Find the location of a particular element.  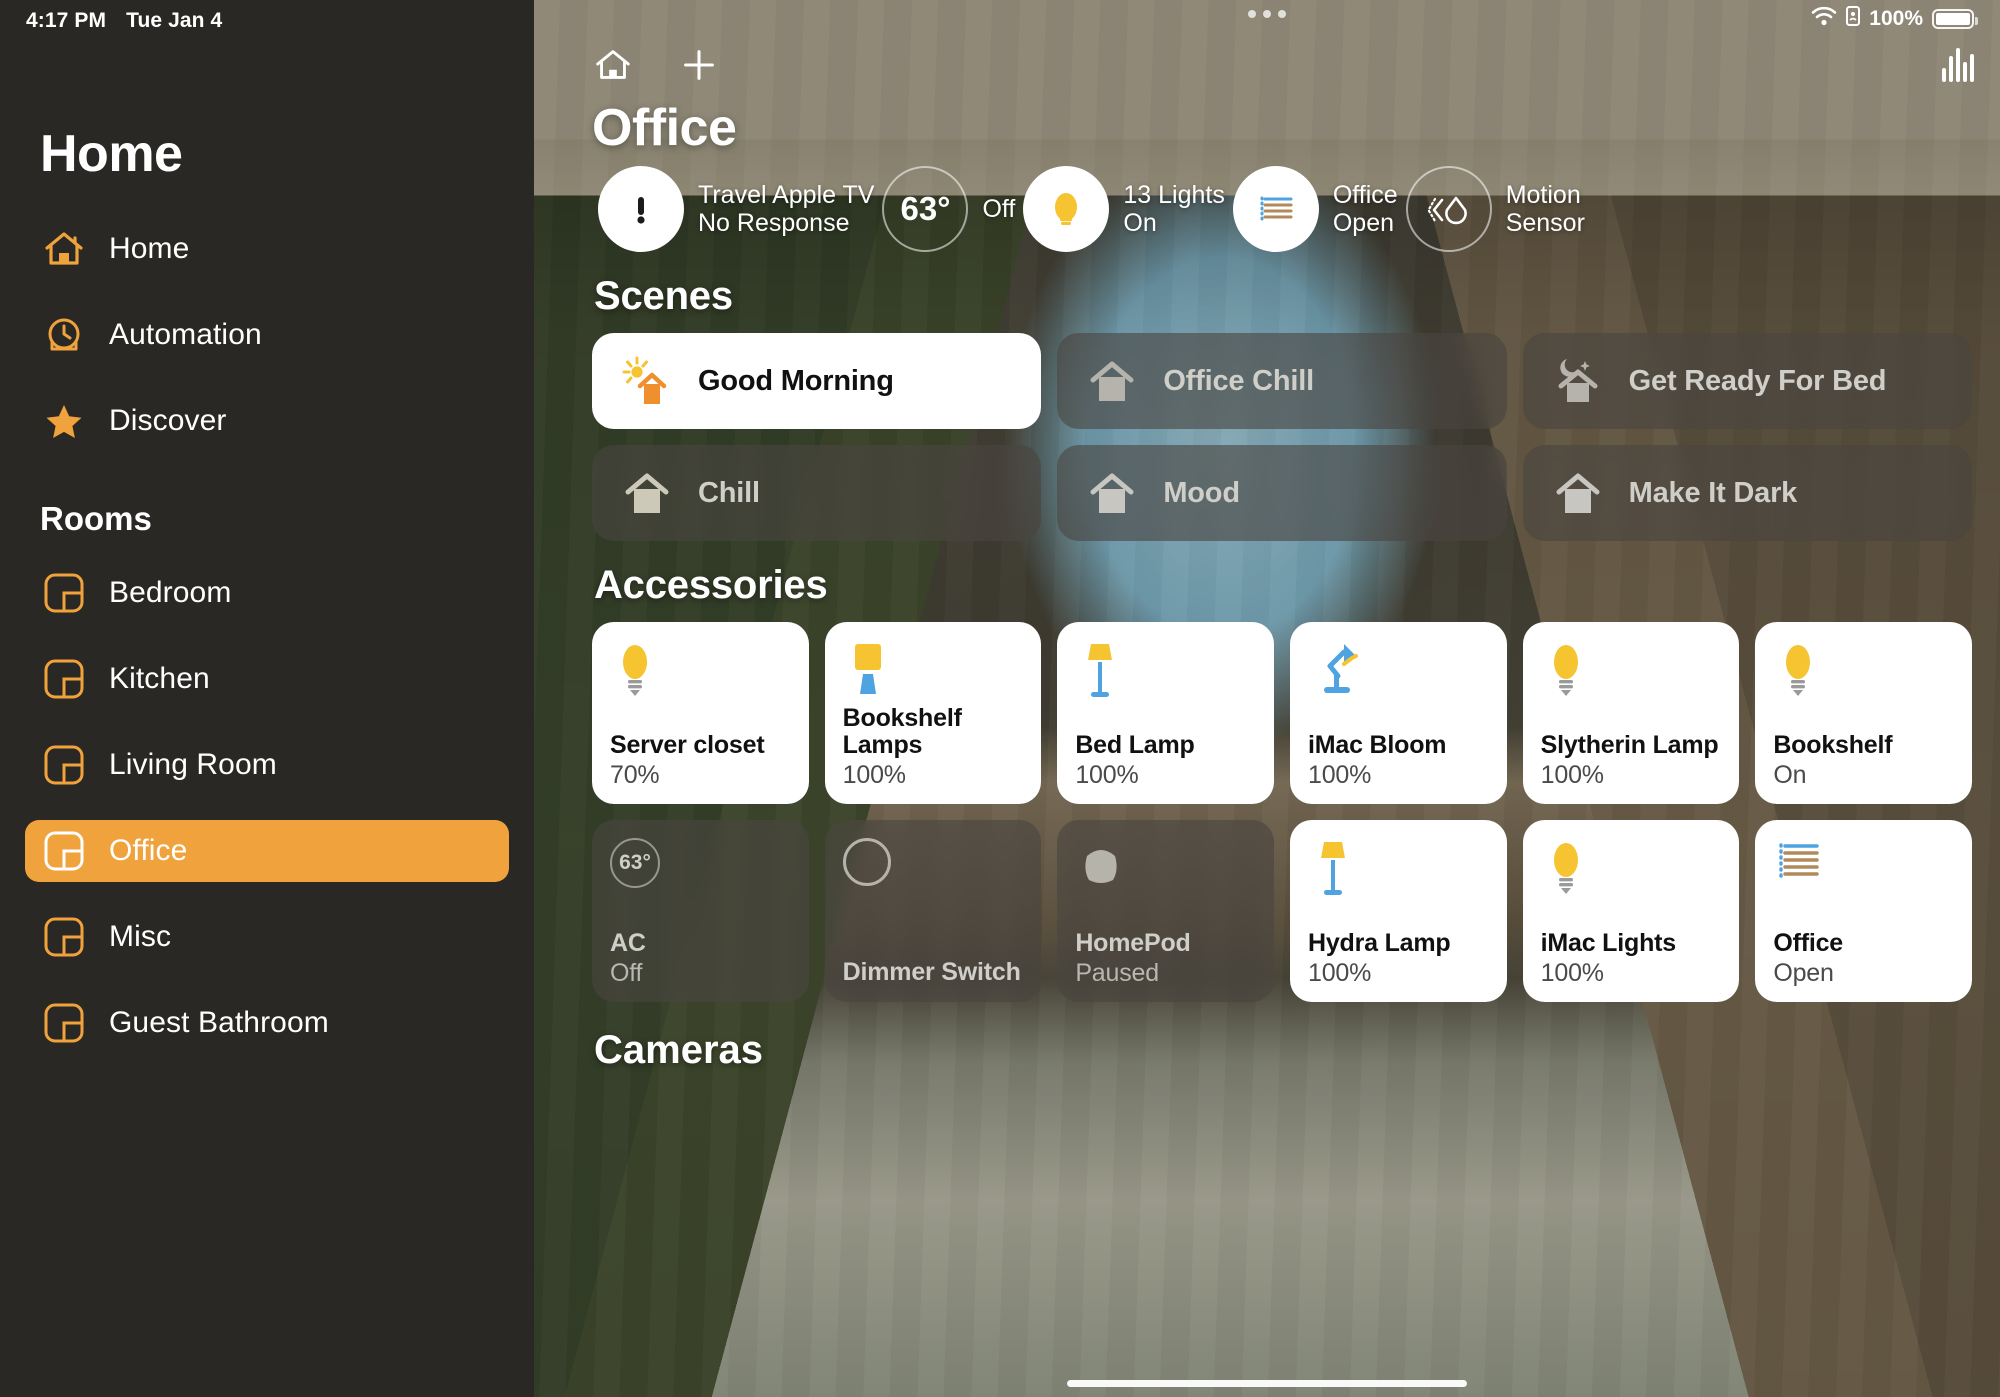

scene-office-chill: Office Chill is located at coordinates (1282, 381).